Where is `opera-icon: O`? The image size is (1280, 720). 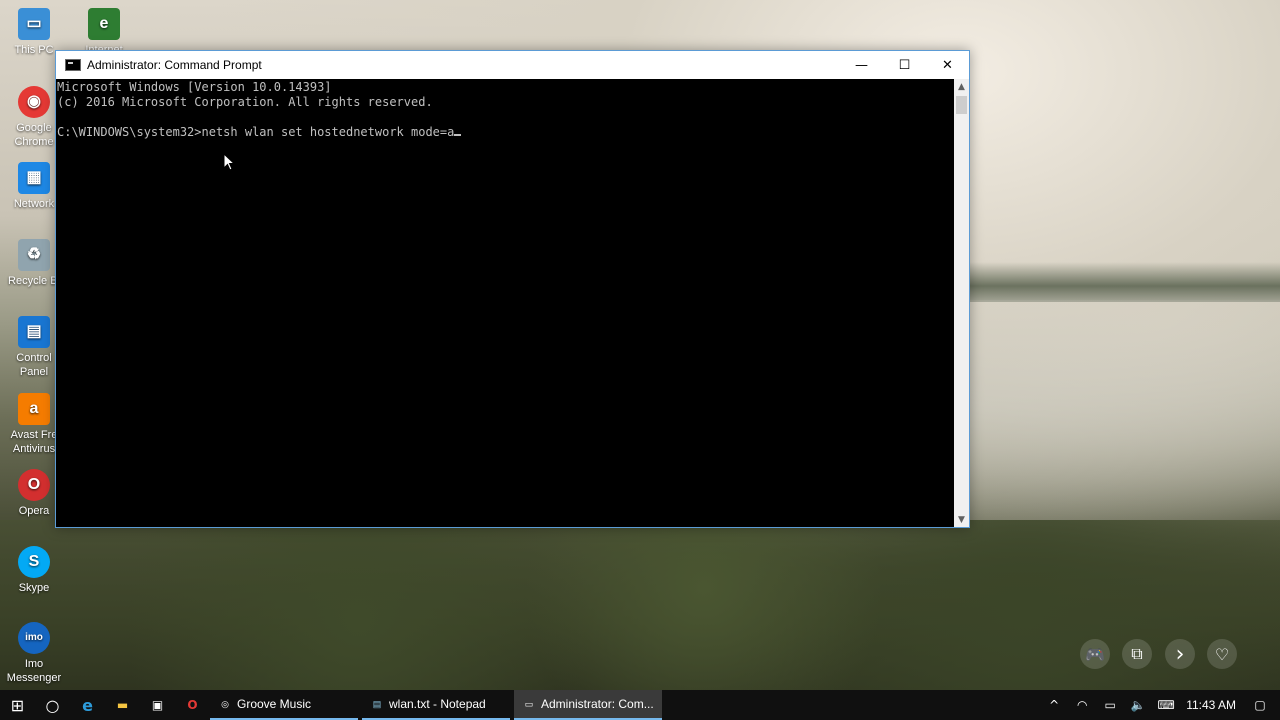 opera-icon: O is located at coordinates (34, 485).